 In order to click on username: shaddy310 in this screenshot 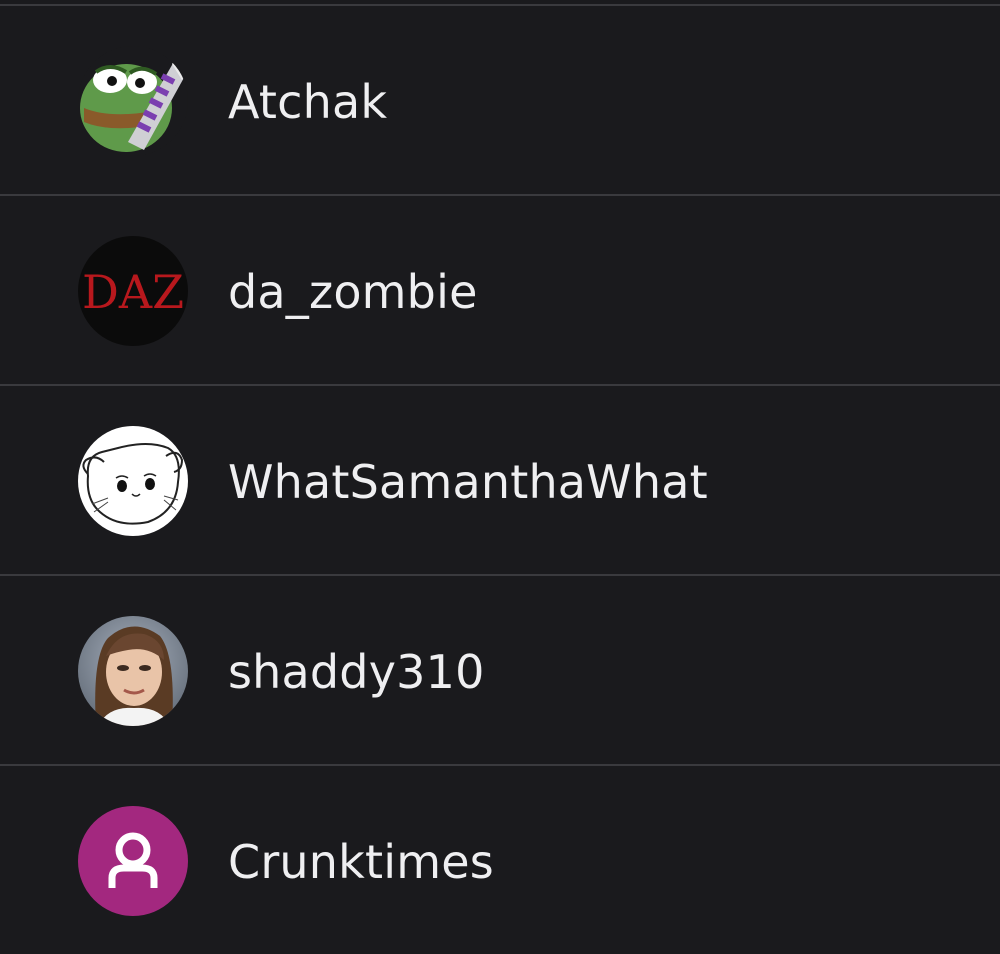, I will do `click(356, 672)`.